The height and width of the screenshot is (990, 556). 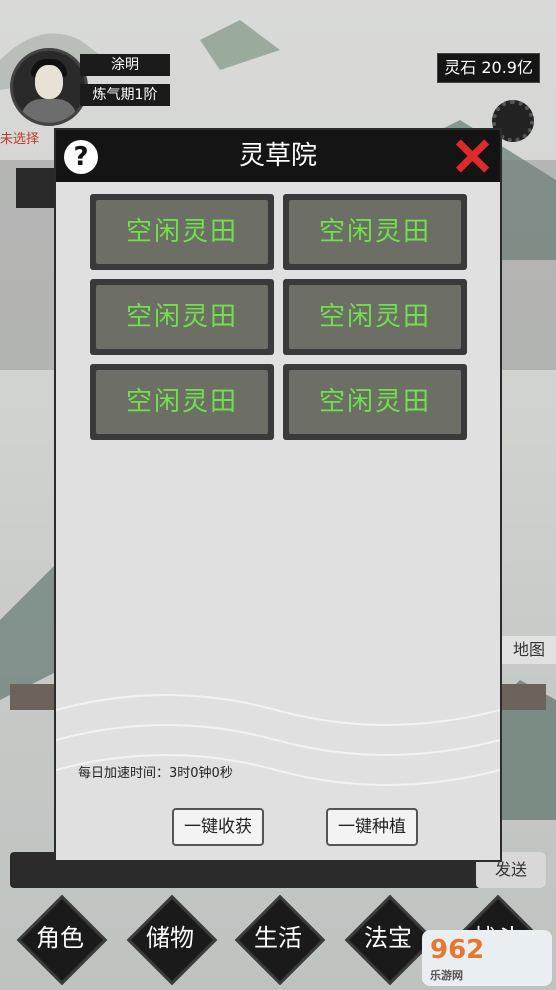 What do you see at coordinates (457, 950) in the screenshot?
I see `watermark-text: 962` at bounding box center [457, 950].